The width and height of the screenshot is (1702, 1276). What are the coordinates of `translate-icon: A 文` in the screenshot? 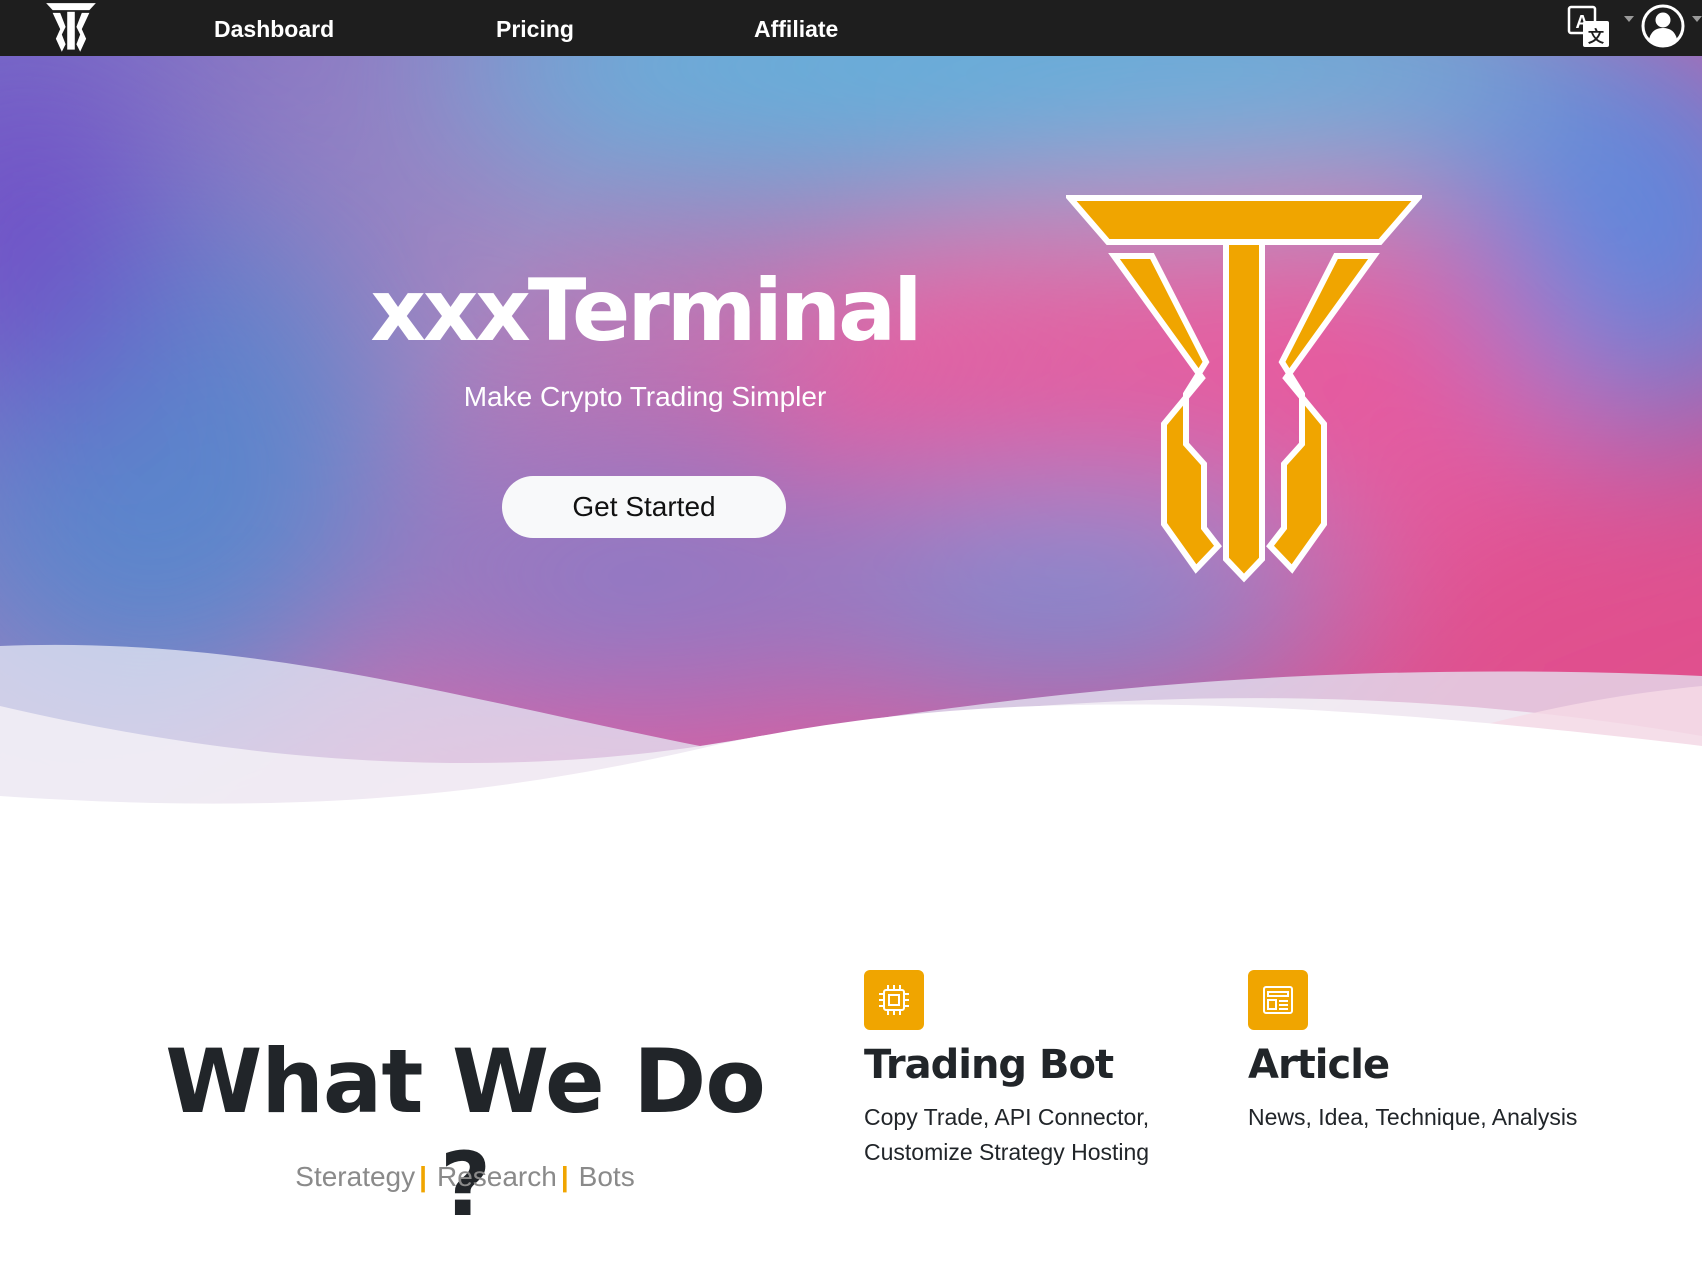 It's located at (1589, 27).